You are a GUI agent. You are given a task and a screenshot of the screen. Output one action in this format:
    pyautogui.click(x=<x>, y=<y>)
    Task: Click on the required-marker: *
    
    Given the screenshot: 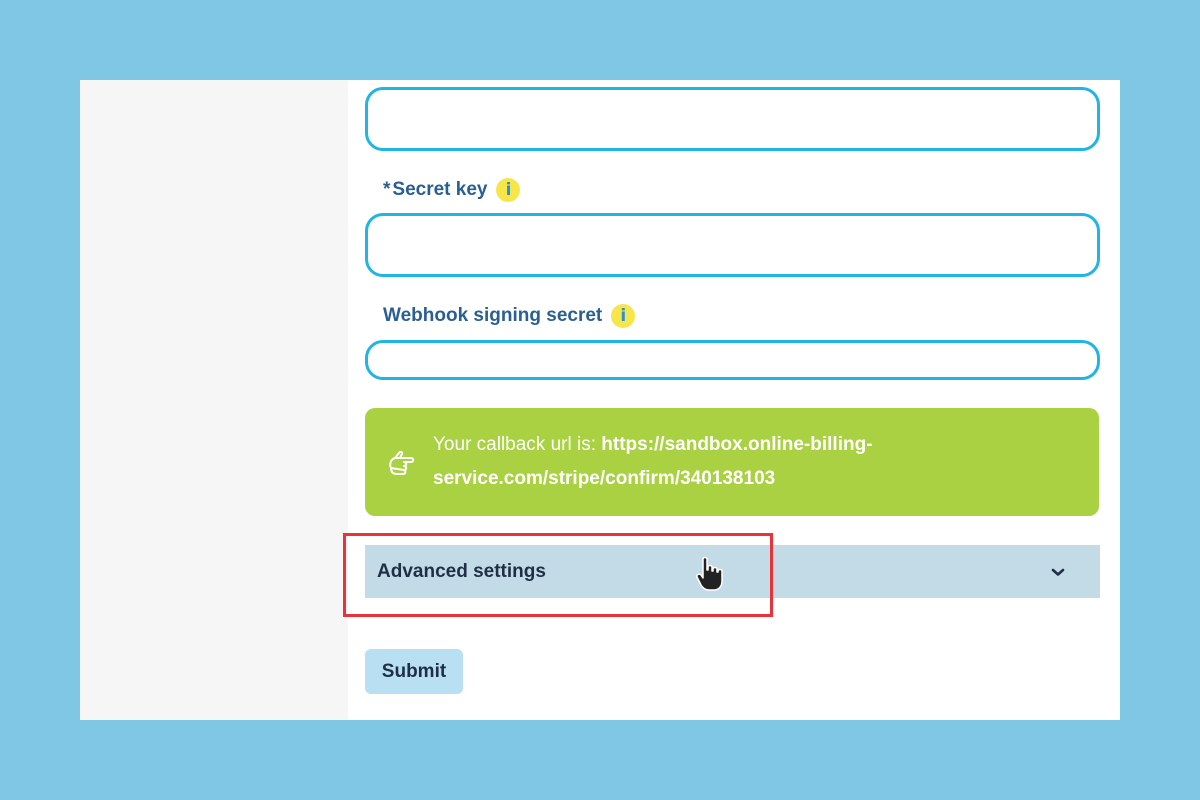 What is the action you would take?
    pyautogui.click(x=387, y=189)
    